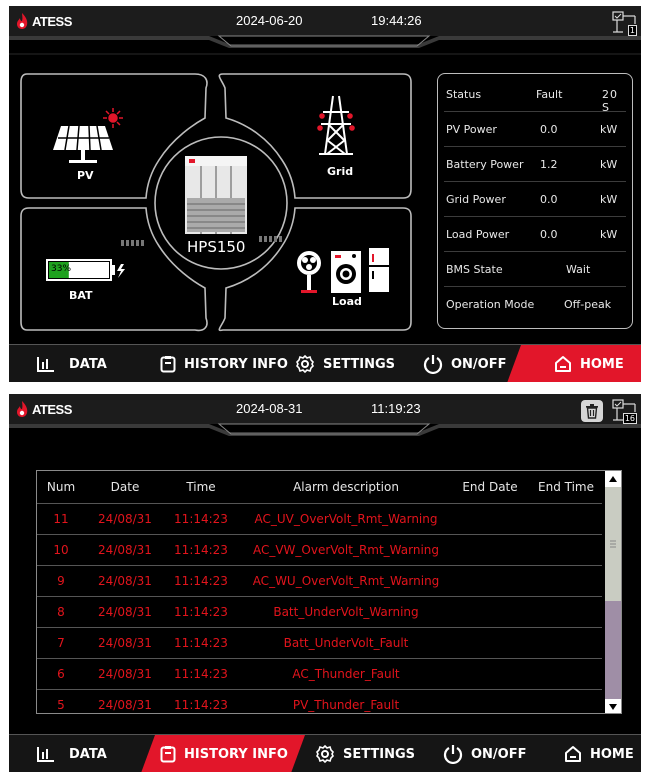 Image resolution: width=645 pixels, height=781 pixels. I want to click on header-bar: ATESS 2024-08-31 11:19:23 16, so click(325, 419).